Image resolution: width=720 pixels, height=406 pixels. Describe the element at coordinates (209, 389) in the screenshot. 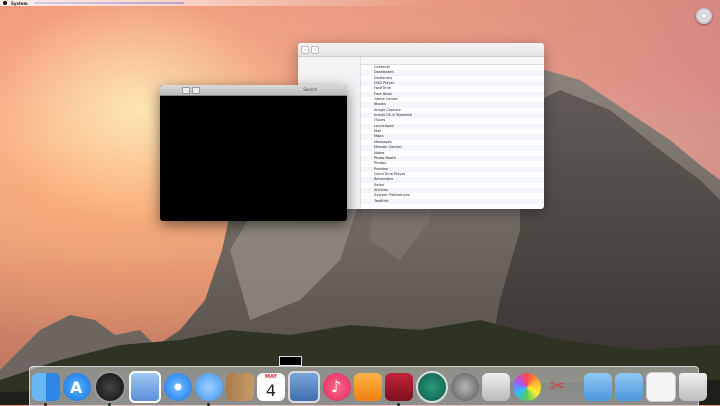

I see `messages-icon` at that location.